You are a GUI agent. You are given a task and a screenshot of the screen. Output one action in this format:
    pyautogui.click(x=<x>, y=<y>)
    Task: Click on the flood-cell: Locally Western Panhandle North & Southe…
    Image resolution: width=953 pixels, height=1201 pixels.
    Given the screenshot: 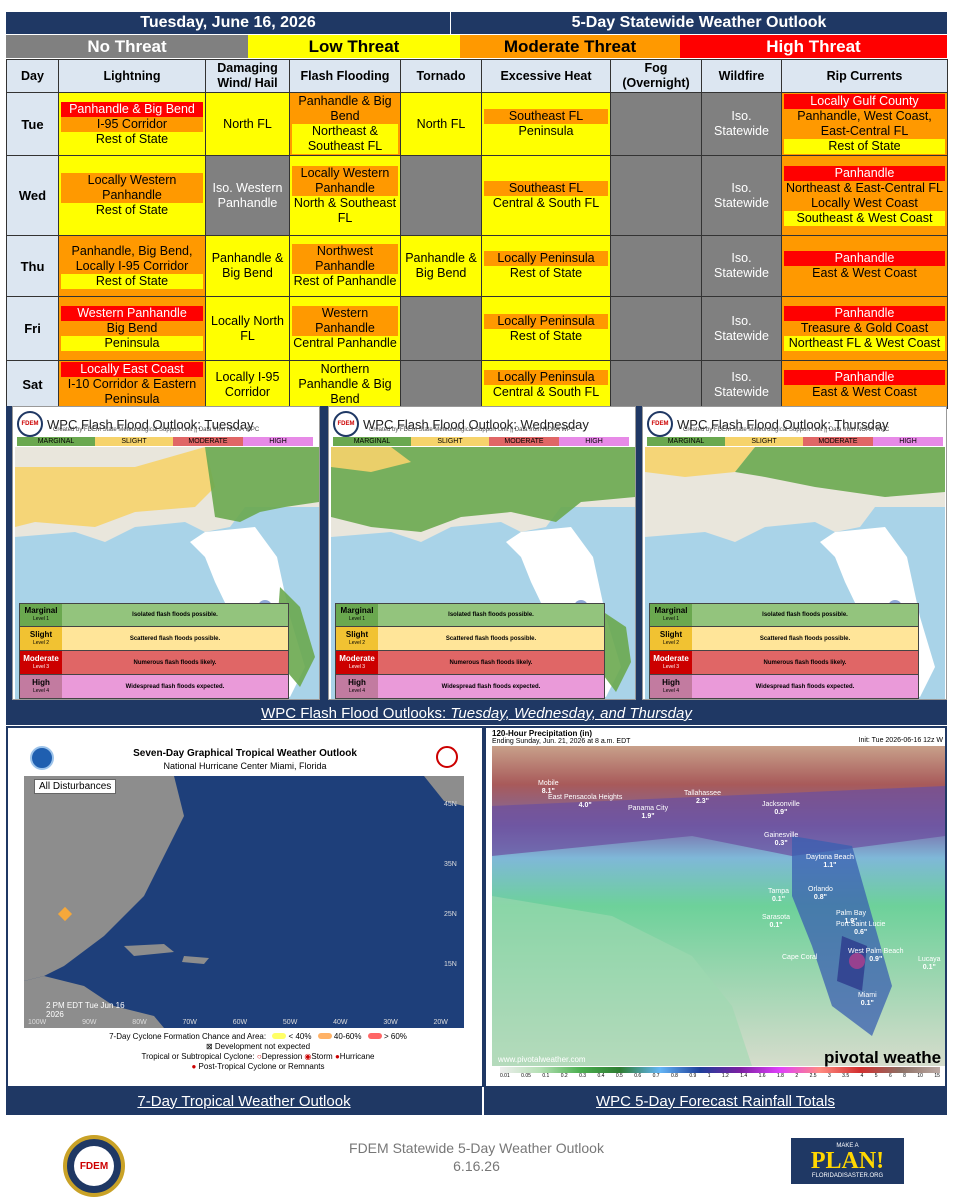 What is the action you would take?
    pyautogui.click(x=345, y=195)
    